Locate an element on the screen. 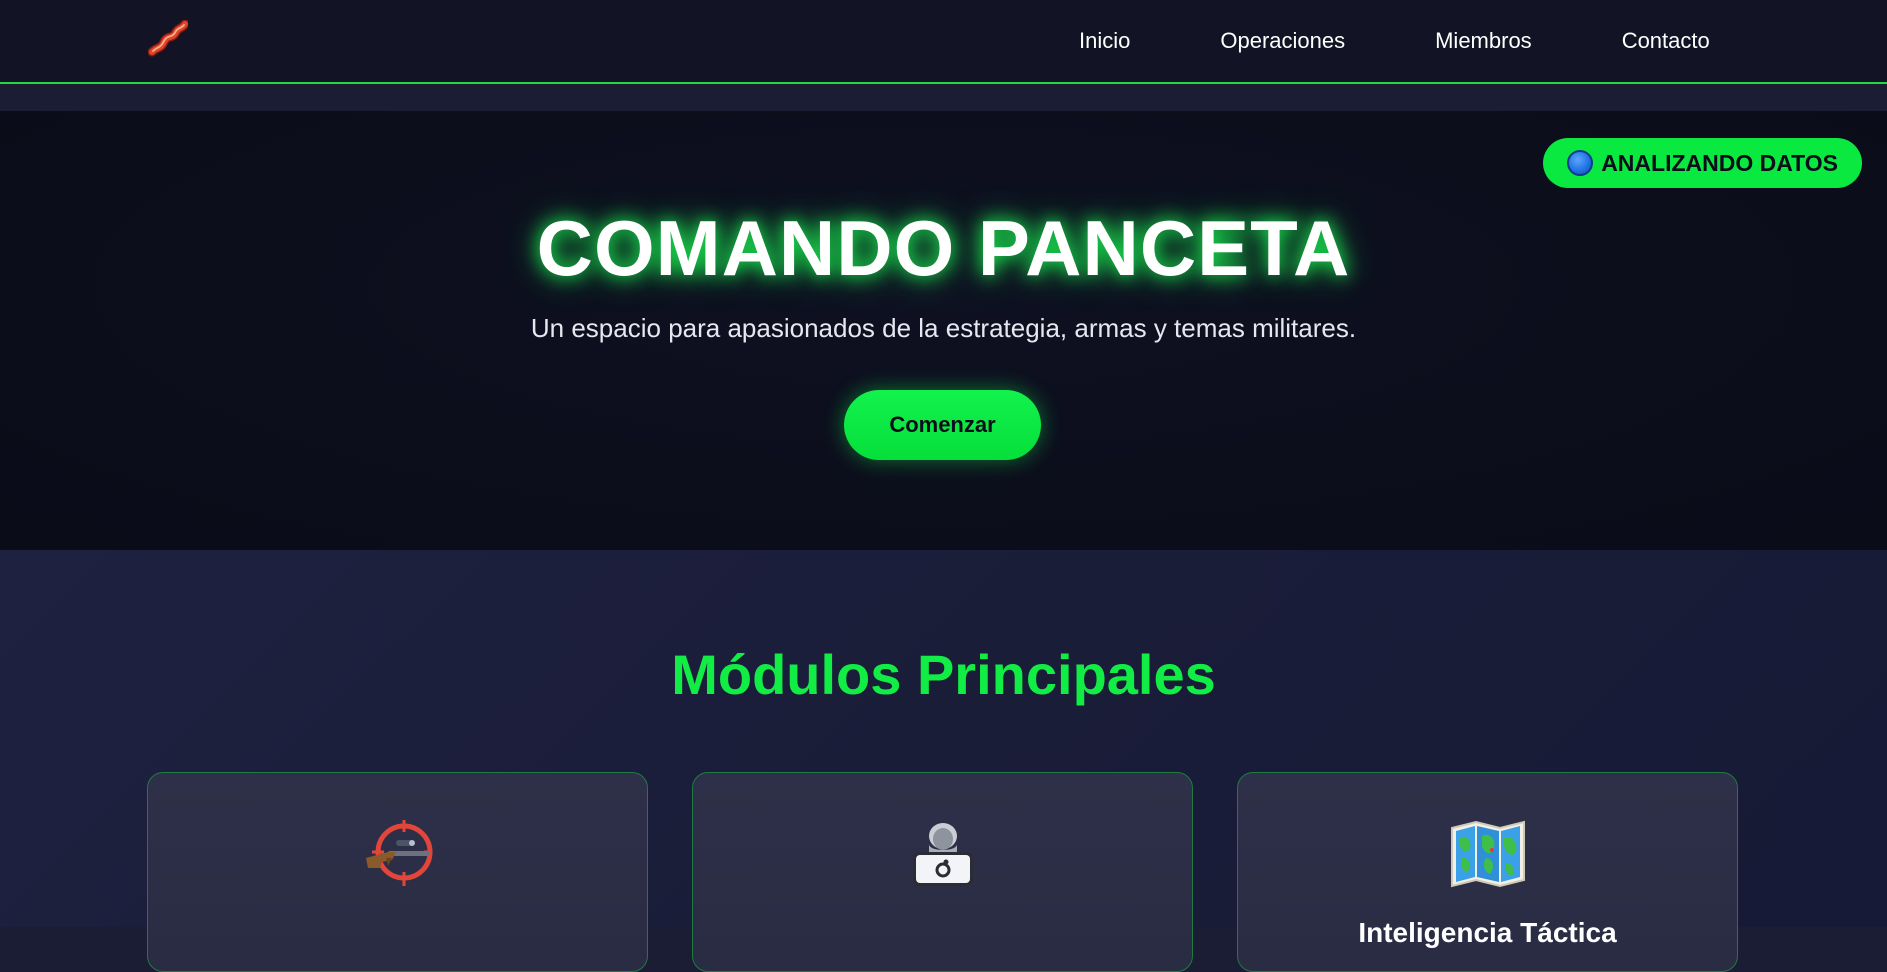 Image resolution: width=1887 pixels, height=972 pixels. nav-link-miembros: Miembros is located at coordinates (1483, 41).